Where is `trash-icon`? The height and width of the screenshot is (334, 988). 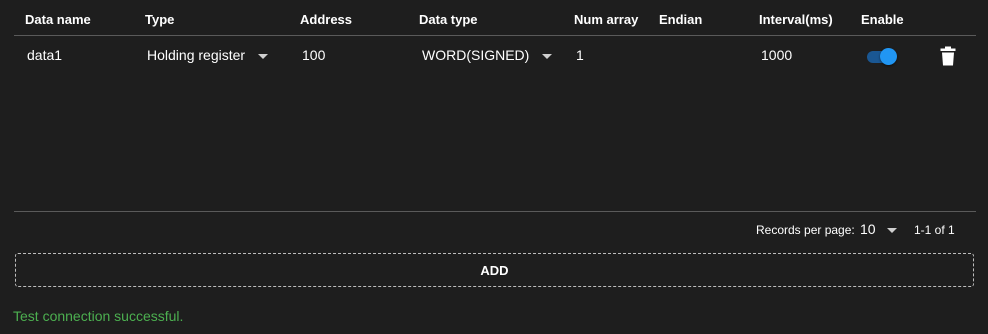 trash-icon is located at coordinates (948, 56).